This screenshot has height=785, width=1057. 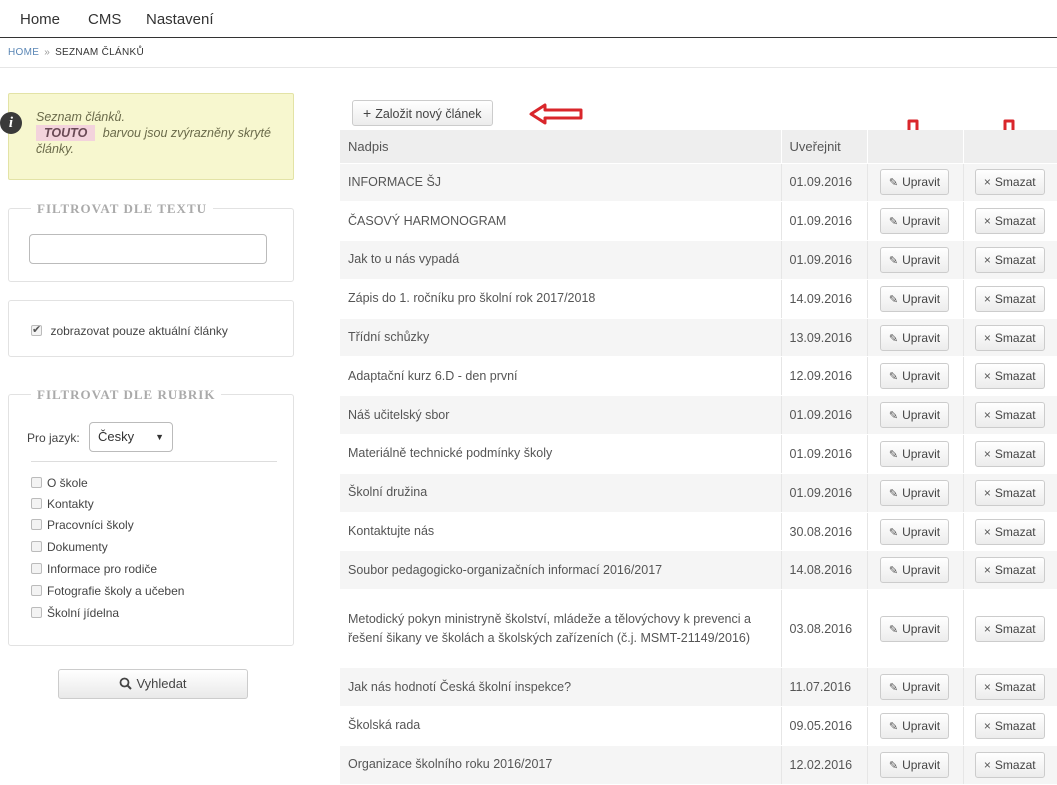 I want to click on article-title: Adaptační kurz 6.D - den první, so click(x=560, y=376).